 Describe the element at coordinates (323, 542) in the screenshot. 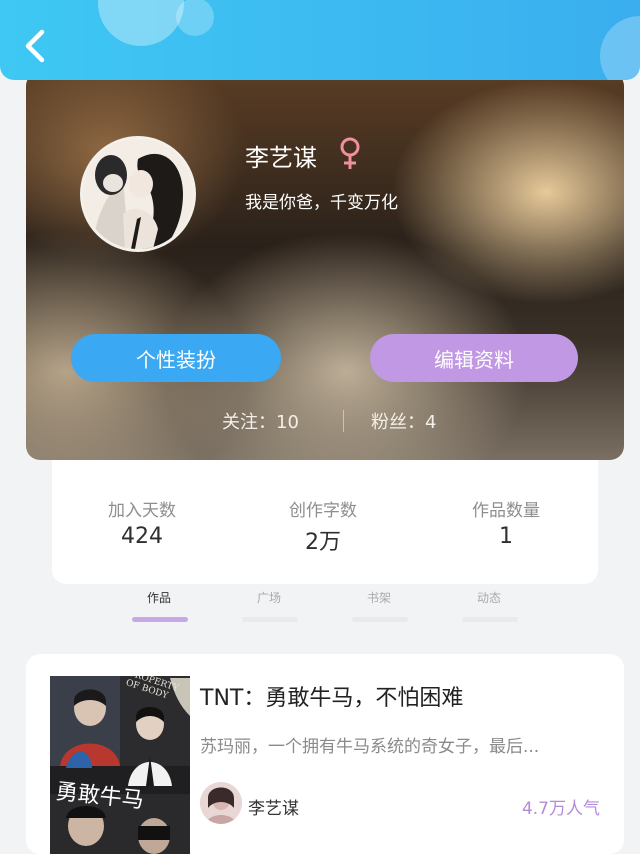

I see `stat-value-word-count: 2万` at that location.